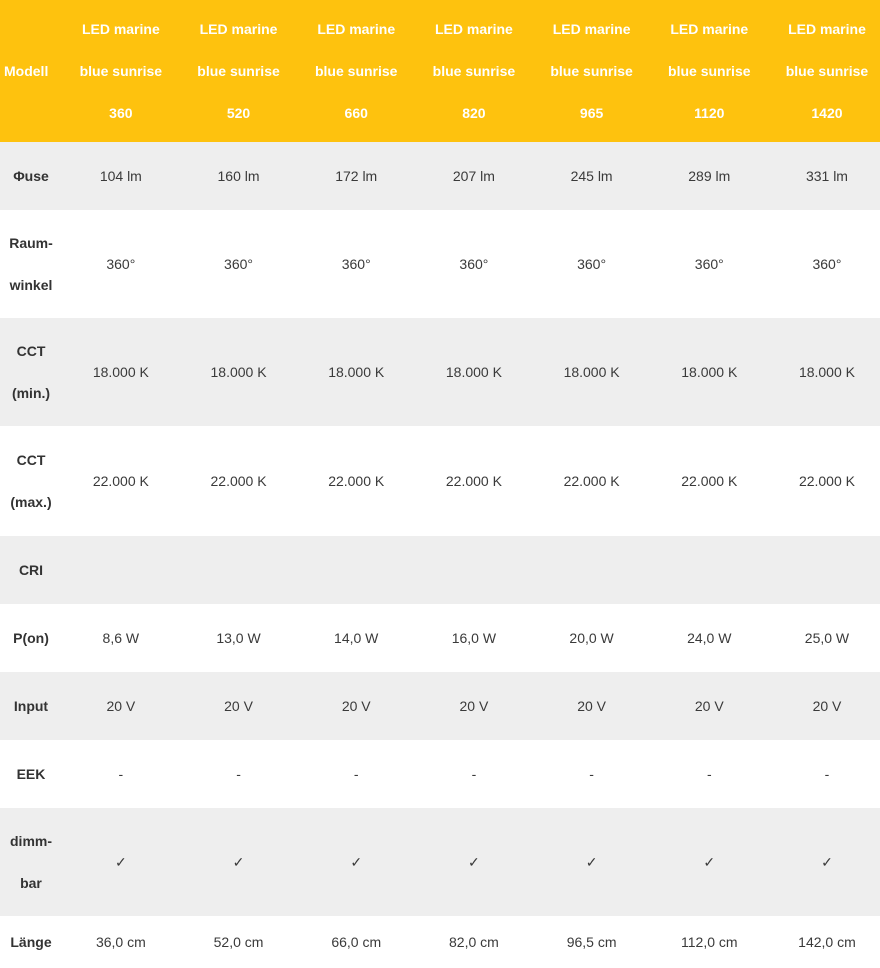 This screenshot has height=968, width=880. Describe the element at coordinates (824, 942) in the screenshot. I see `table-cell: 142,0 cm` at that location.